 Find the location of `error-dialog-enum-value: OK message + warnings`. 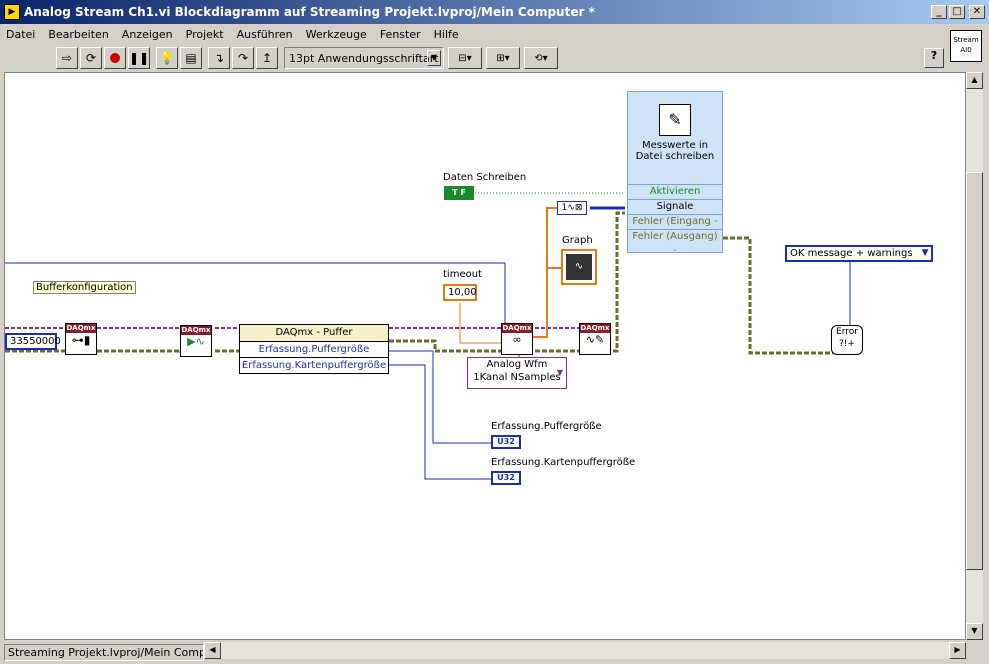

error-dialog-enum-value: OK message + warnings is located at coordinates (851, 253).